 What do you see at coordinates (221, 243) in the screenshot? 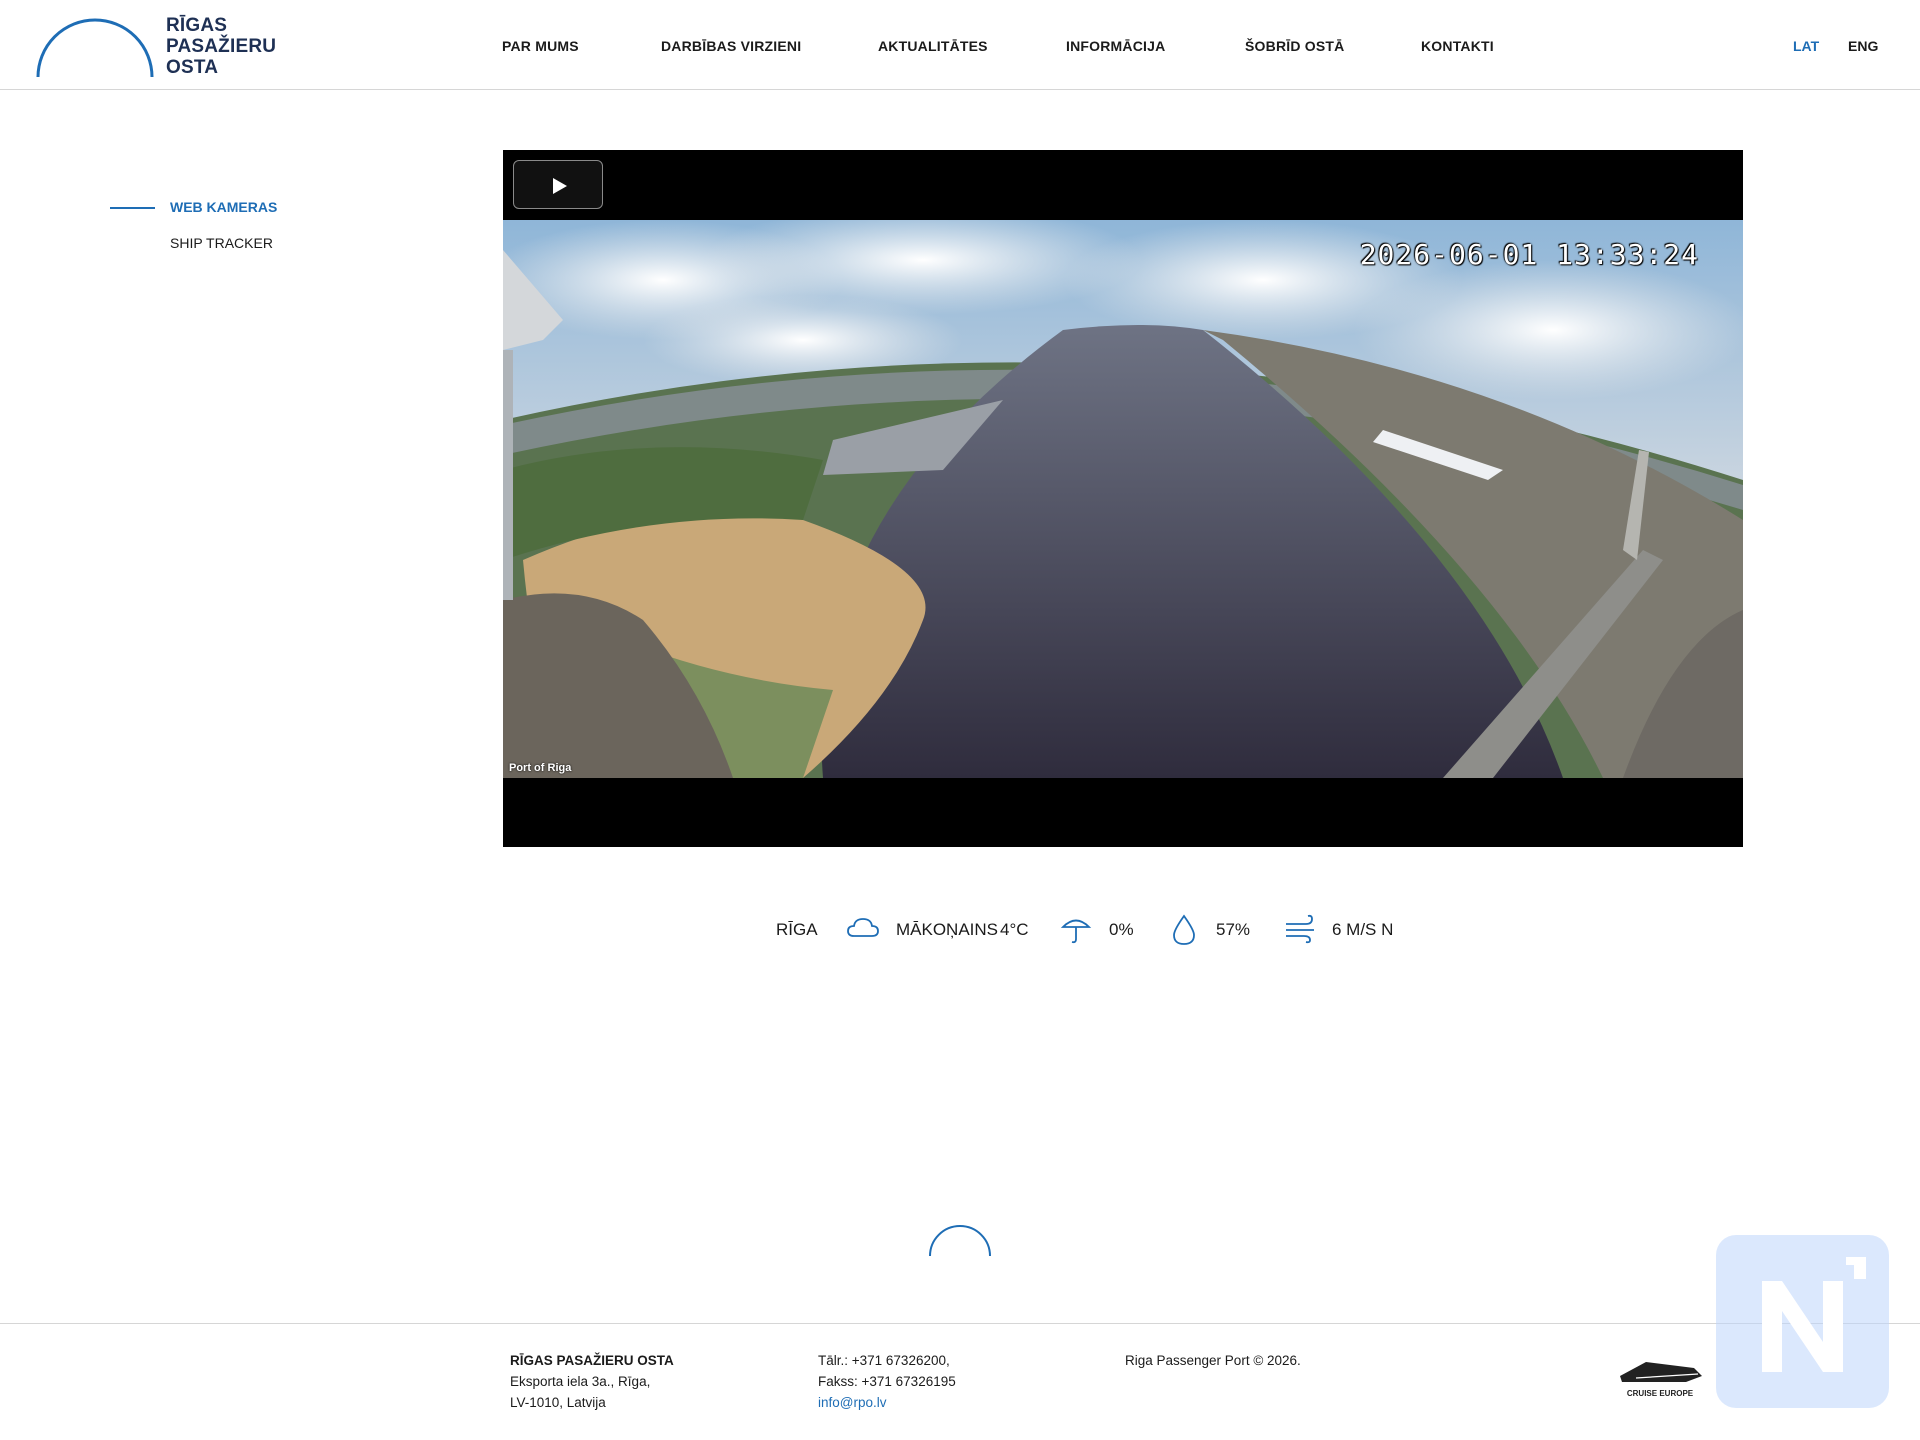
I see `sidebar-item-ship-tracker: SHIP TRACKER` at bounding box center [221, 243].